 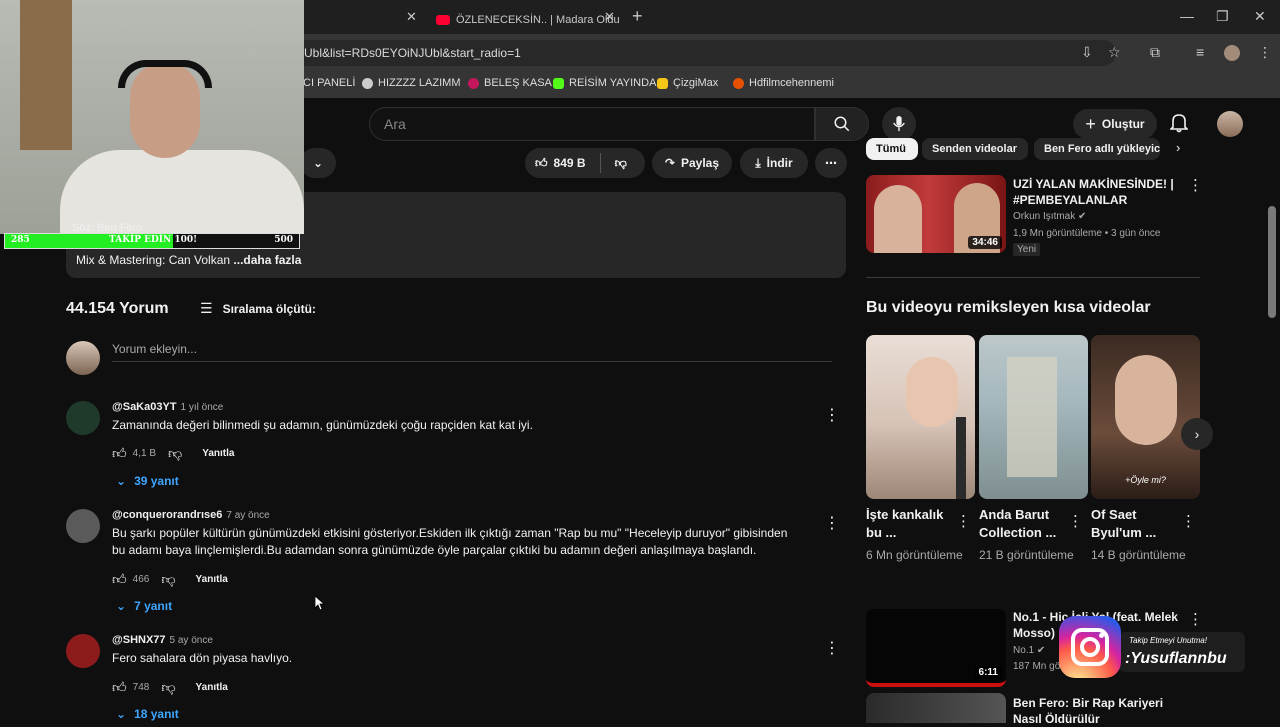 What do you see at coordinates (1195, 185) in the screenshot?
I see `video-menu-icon: ⋮` at bounding box center [1195, 185].